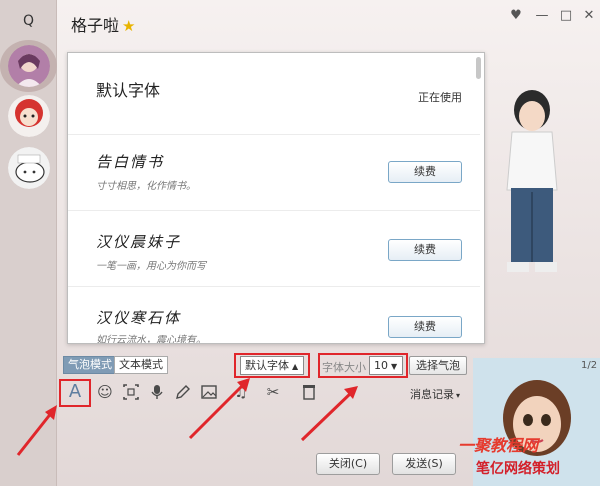 The image size is (600, 486). What do you see at coordinates (458, 395) in the screenshot?
I see `caret-down-icon: ▾` at bounding box center [458, 395].